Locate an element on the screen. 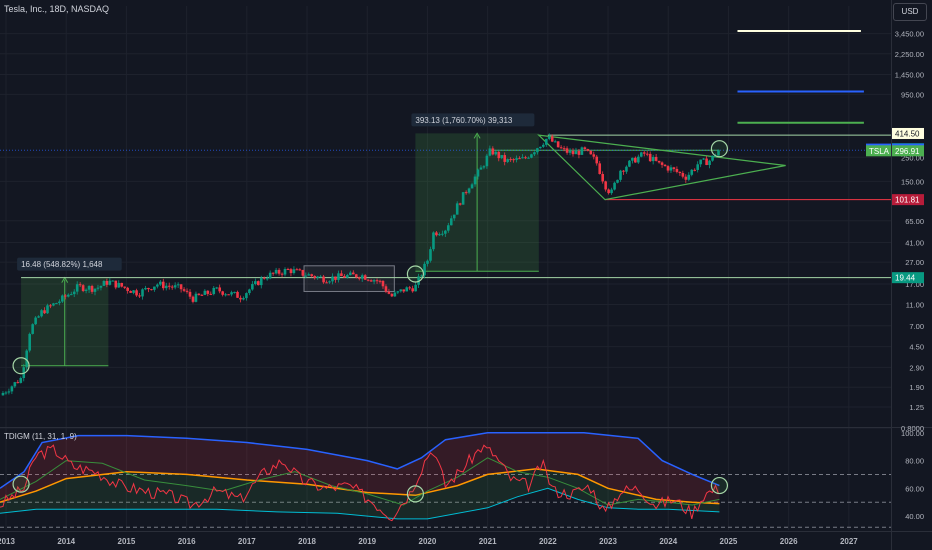  price-tag-text: 19.44 is located at coordinates (905, 278).